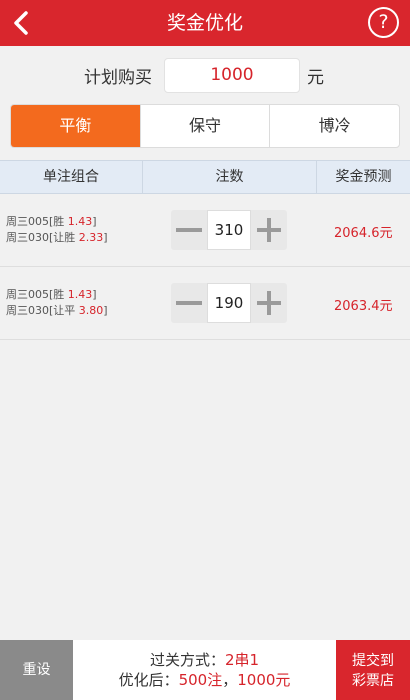 The height and width of the screenshot is (700, 410). I want to click on strategy-tabs: 平衡 保守 博冷, so click(205, 126).